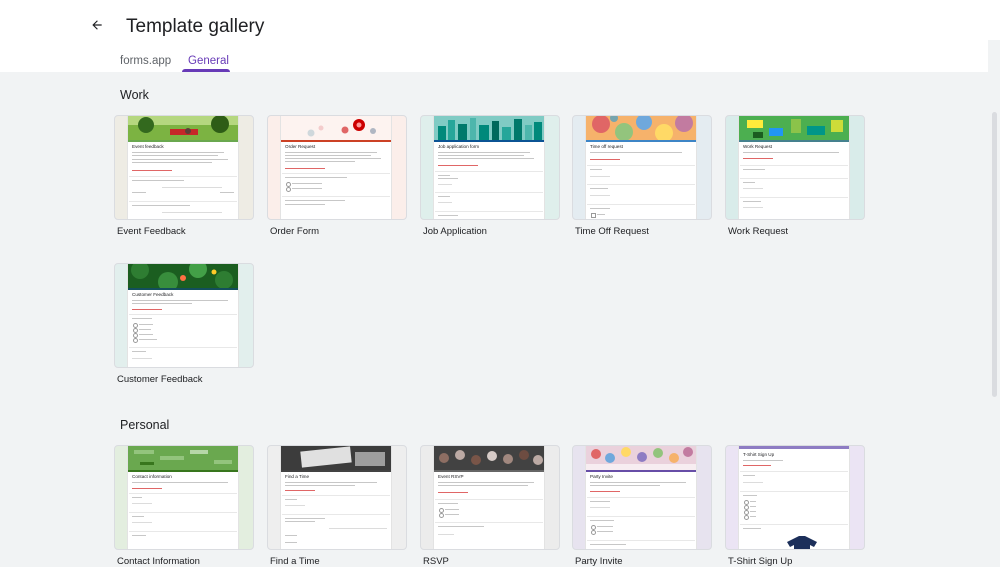  I want to click on template-label-order-form: Order Form, so click(294, 231).